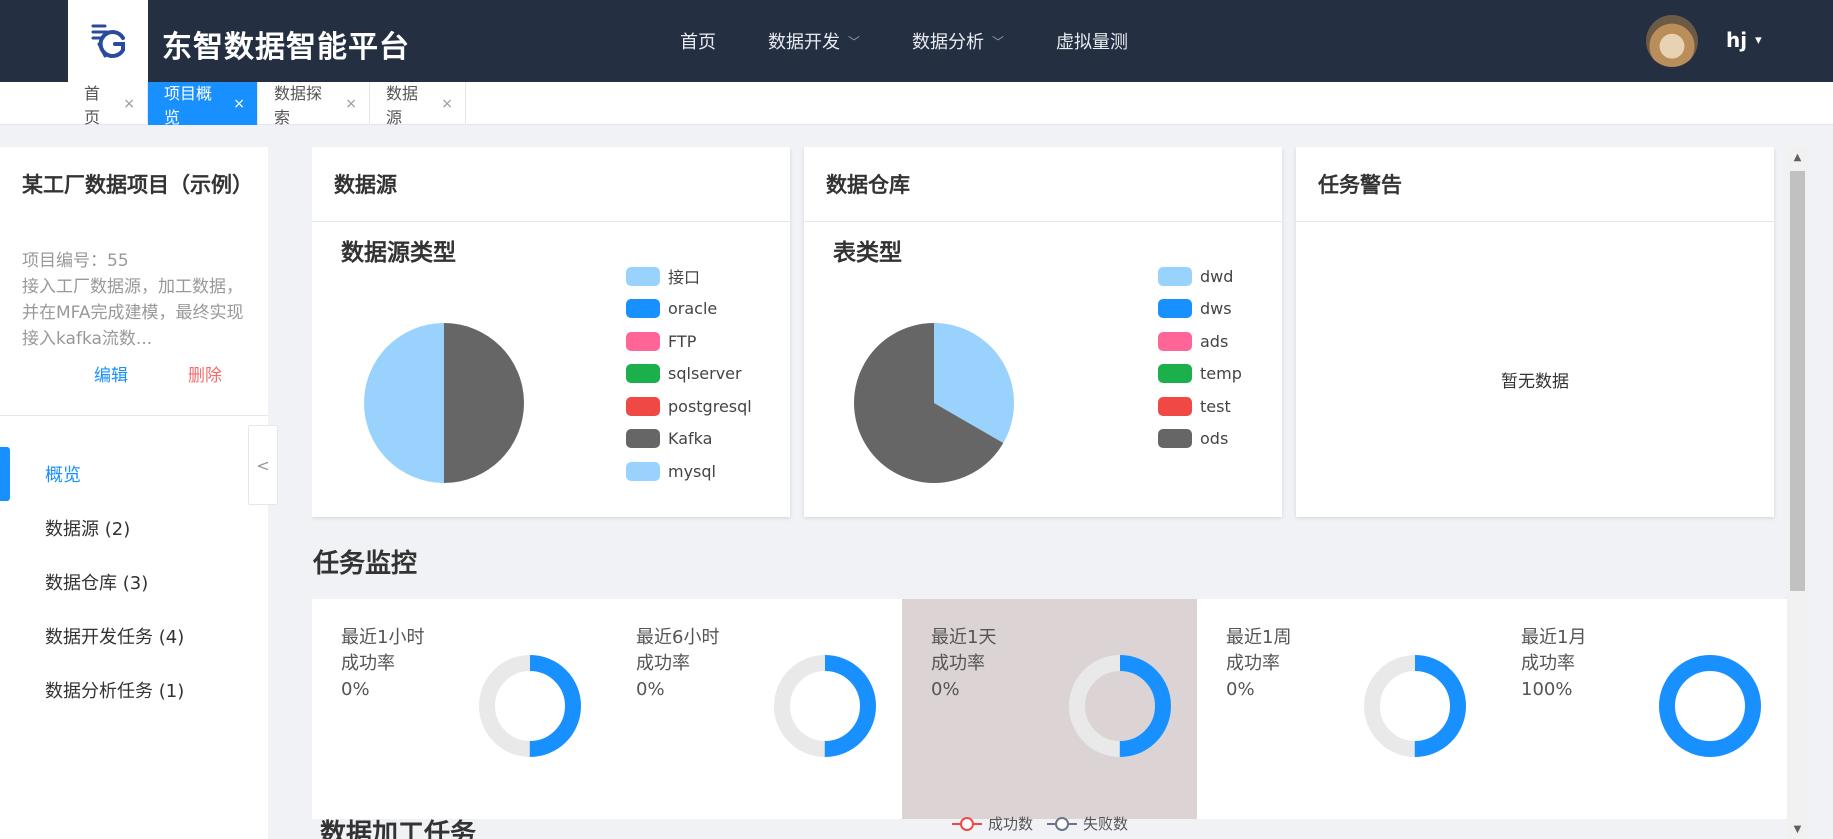 The height and width of the screenshot is (839, 1833). I want to click on monitor-item: 最近1天 成功率 0%, so click(1049, 709).